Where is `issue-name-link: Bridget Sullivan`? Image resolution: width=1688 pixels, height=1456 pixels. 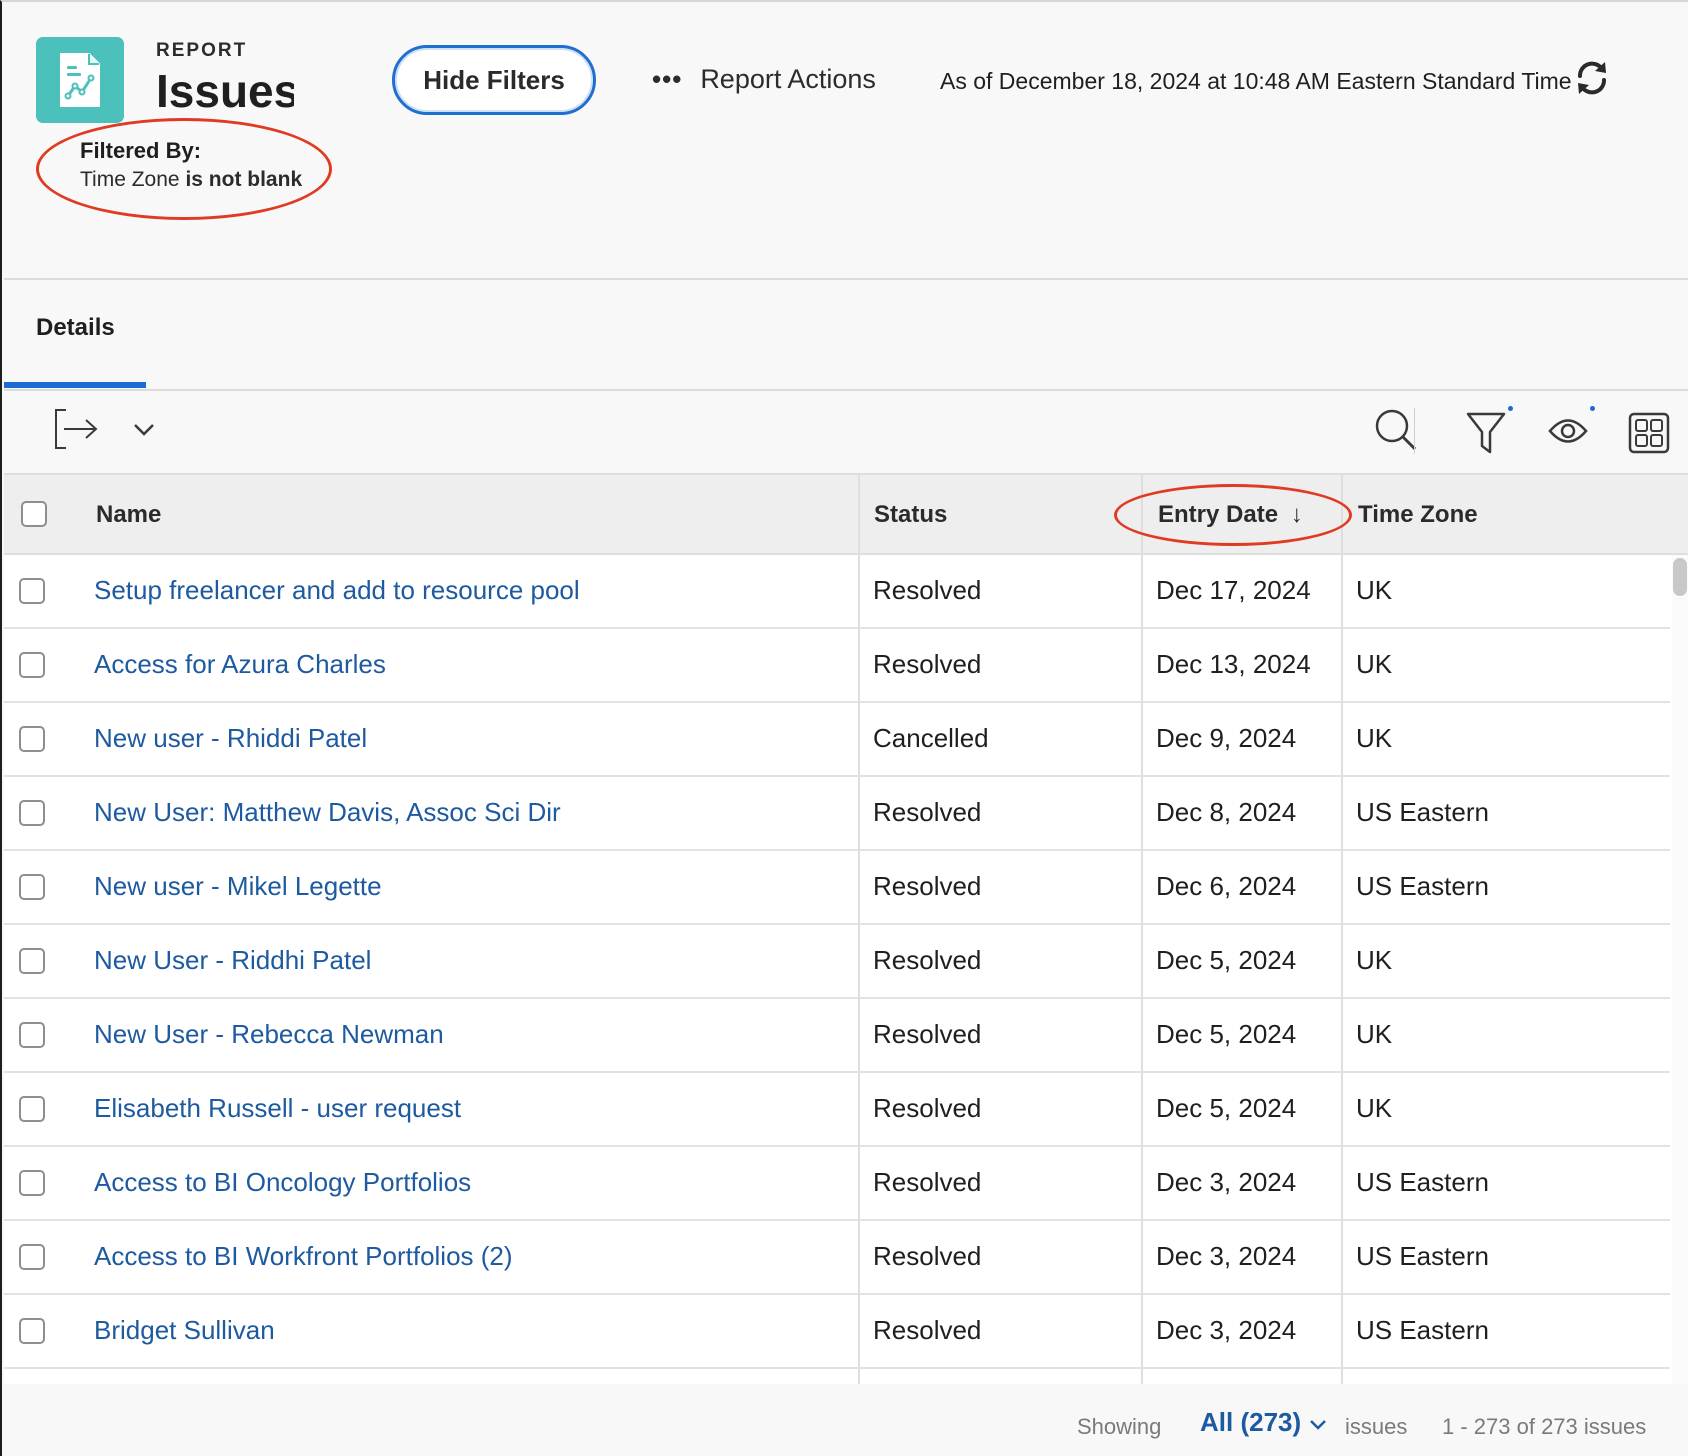 issue-name-link: Bridget Sullivan is located at coordinates (184, 1330).